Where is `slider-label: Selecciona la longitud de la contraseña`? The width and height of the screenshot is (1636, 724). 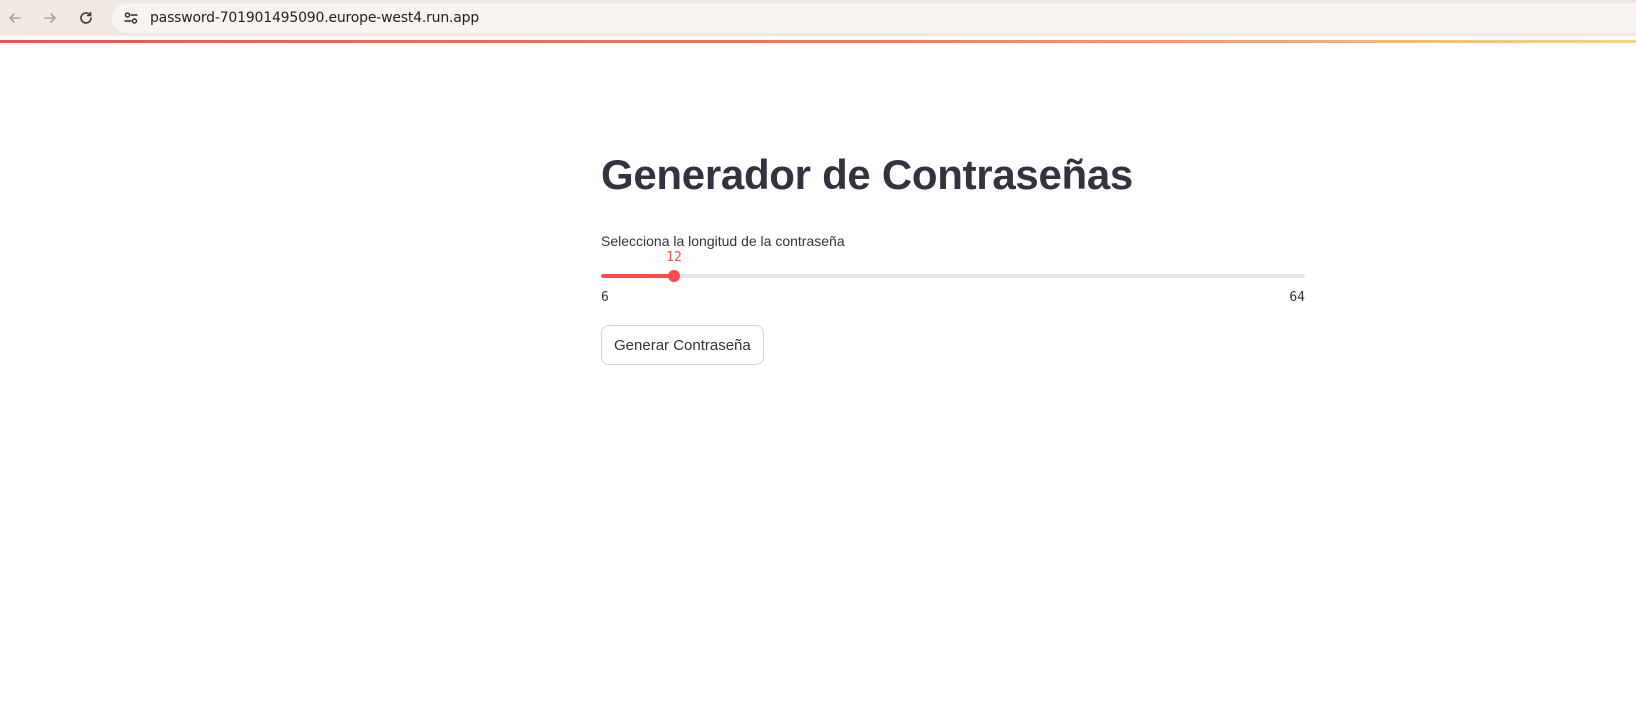
slider-label: Selecciona la longitud de la contraseña is located at coordinates (723, 241).